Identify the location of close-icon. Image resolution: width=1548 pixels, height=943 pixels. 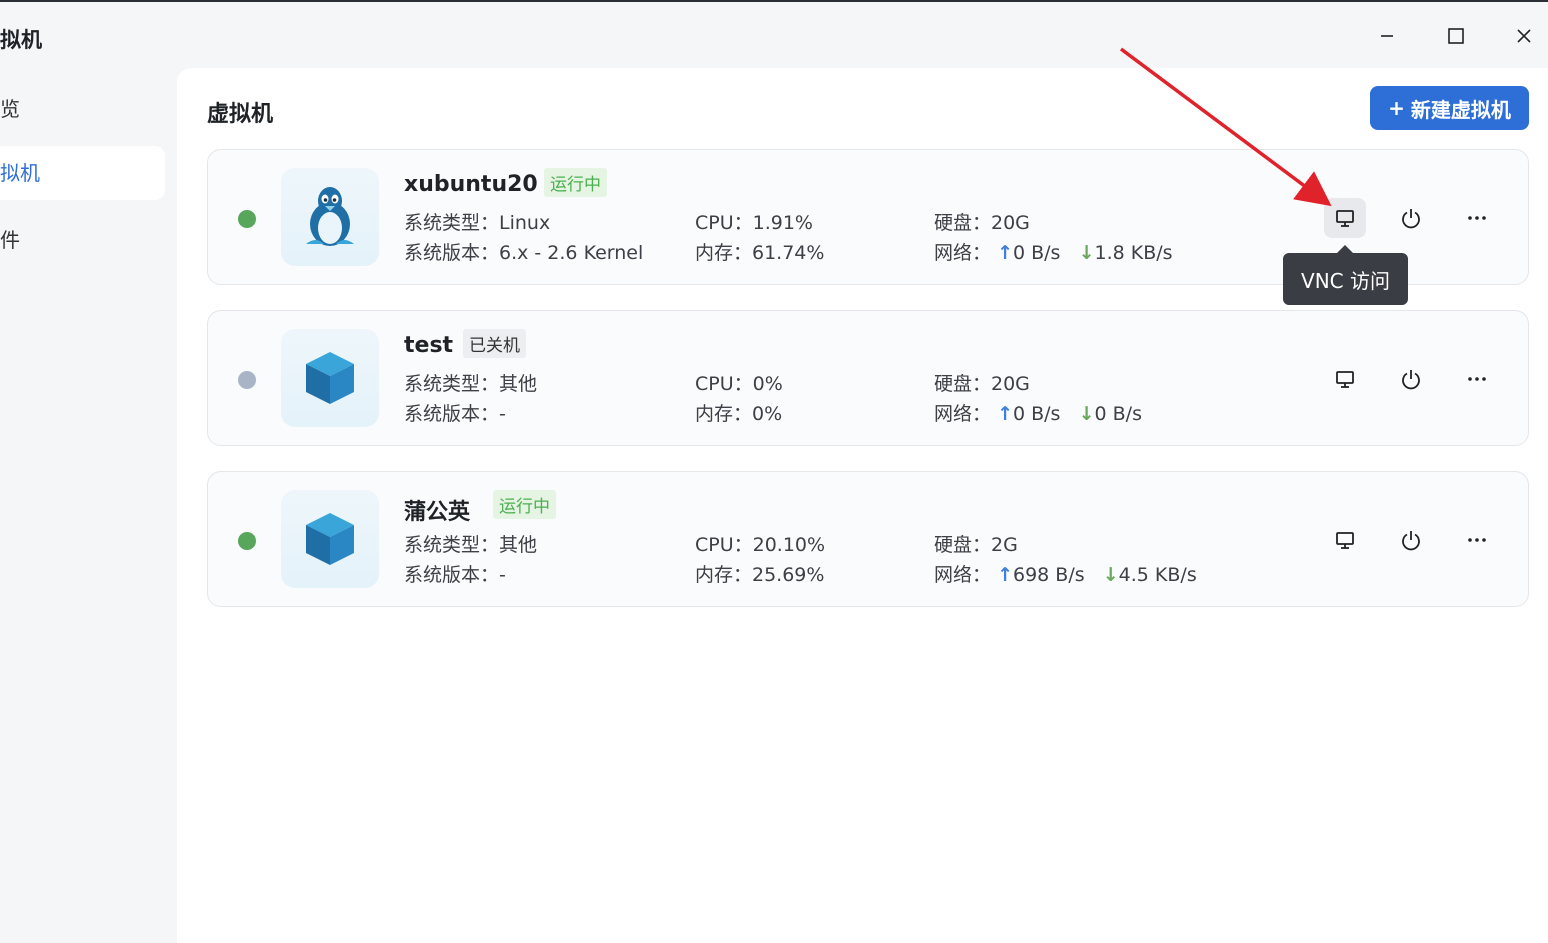
(1524, 36).